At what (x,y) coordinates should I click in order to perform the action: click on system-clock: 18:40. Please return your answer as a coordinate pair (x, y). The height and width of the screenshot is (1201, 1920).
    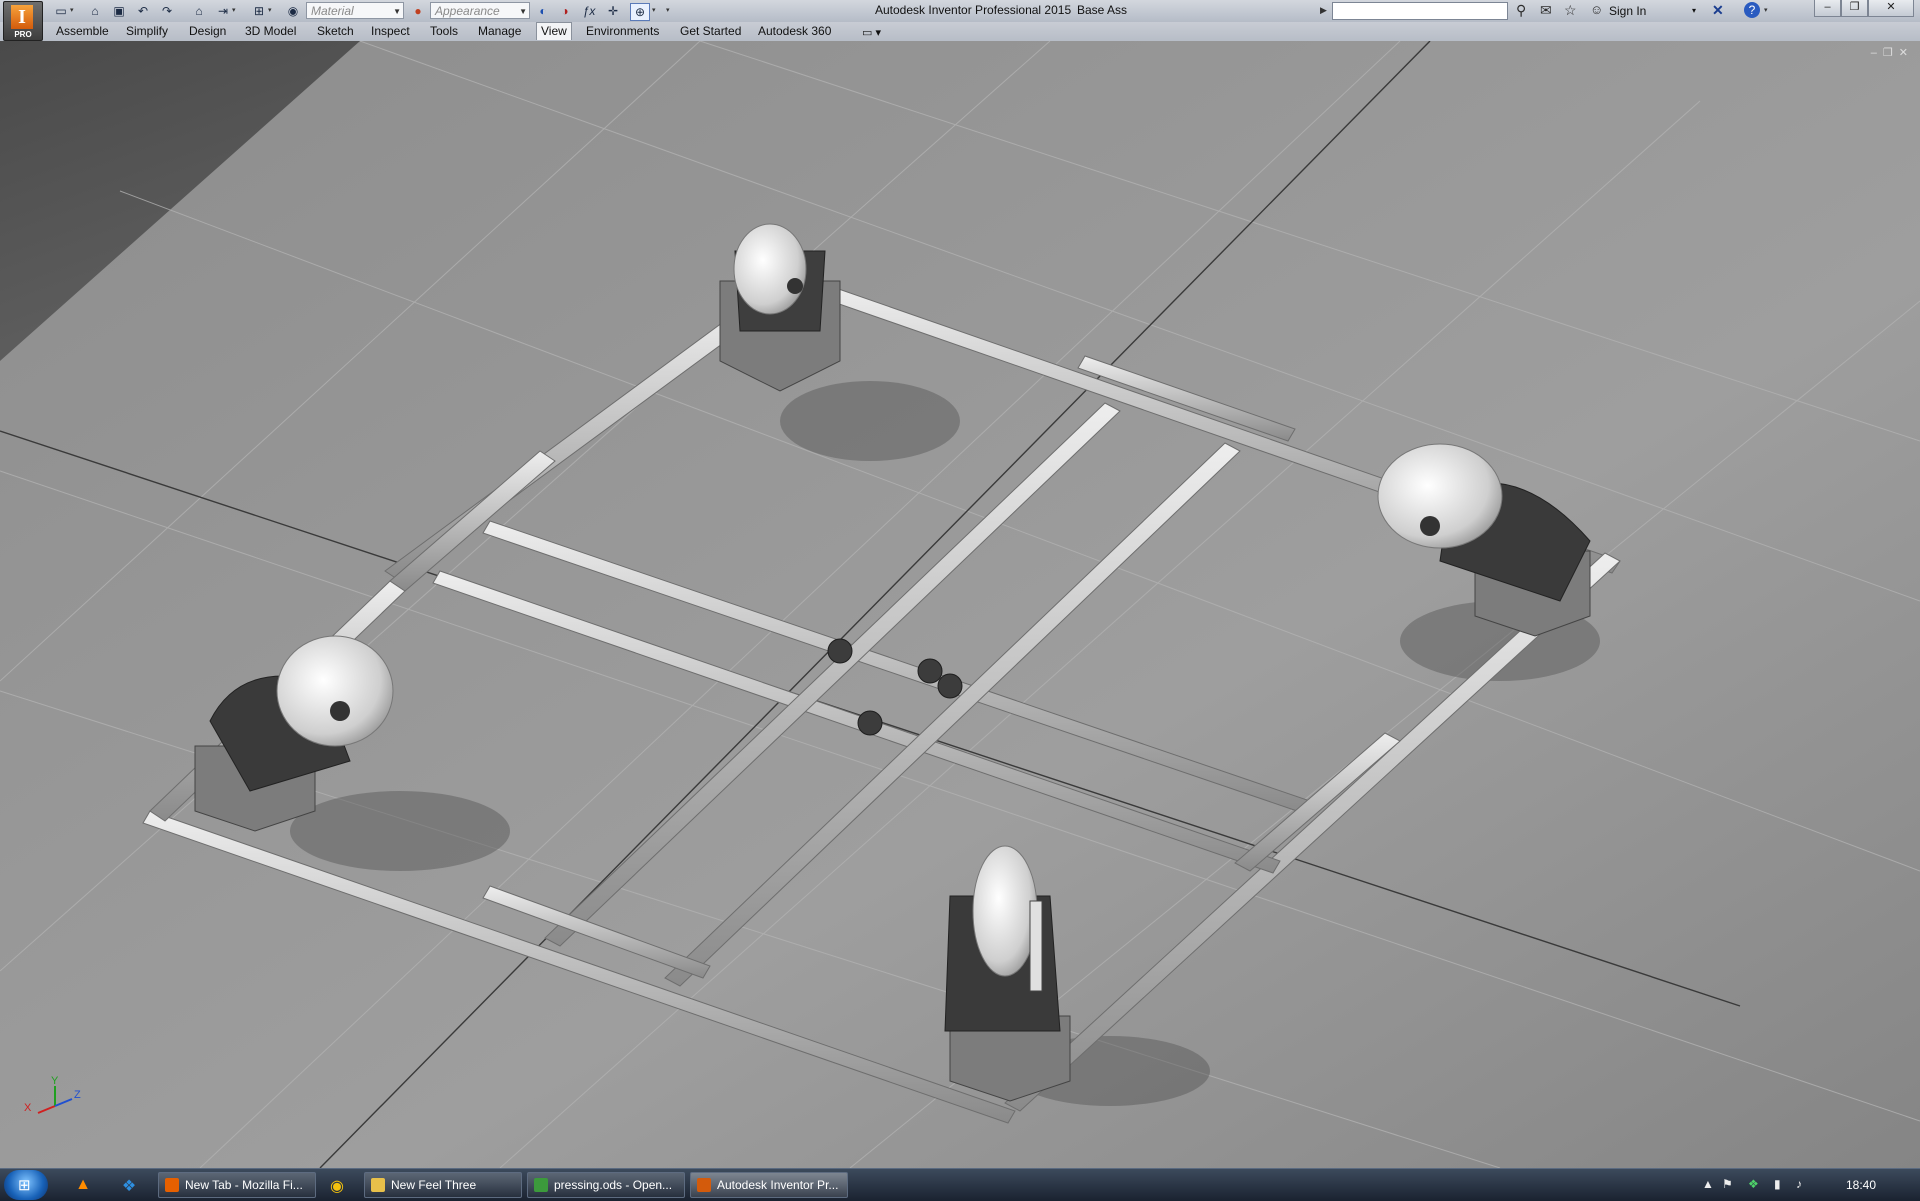
    Looking at the image, I should click on (1861, 1185).